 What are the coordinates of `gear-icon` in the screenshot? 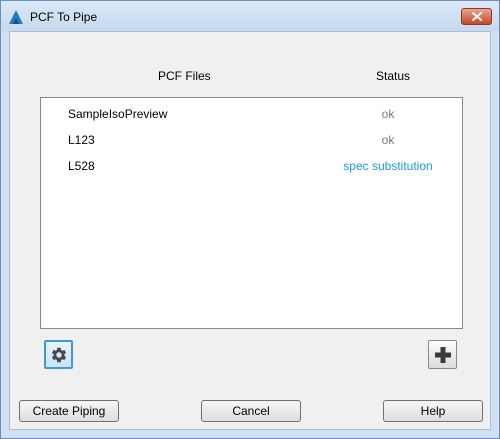 It's located at (58, 354).